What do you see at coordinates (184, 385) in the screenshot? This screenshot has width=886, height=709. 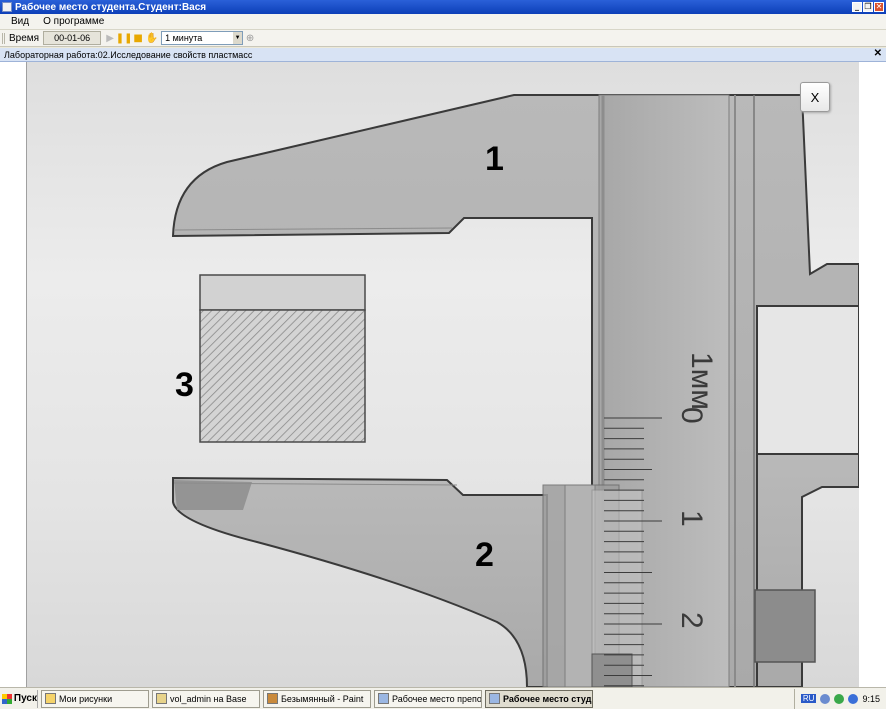 I see `callout-sample: 3` at bounding box center [184, 385].